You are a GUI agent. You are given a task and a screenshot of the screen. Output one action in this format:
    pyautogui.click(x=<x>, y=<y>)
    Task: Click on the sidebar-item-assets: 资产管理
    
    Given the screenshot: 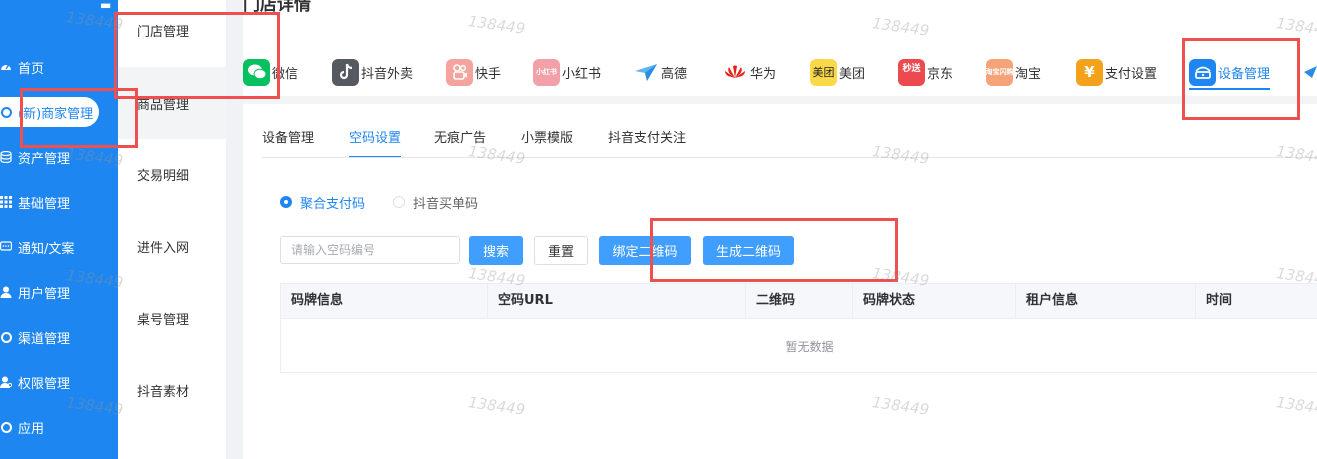 What is the action you would take?
    pyautogui.click(x=59, y=157)
    